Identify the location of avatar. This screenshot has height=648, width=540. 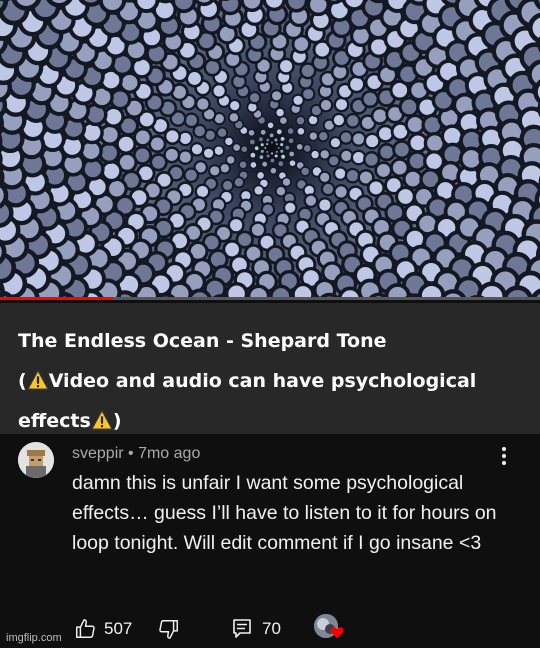
(36, 460).